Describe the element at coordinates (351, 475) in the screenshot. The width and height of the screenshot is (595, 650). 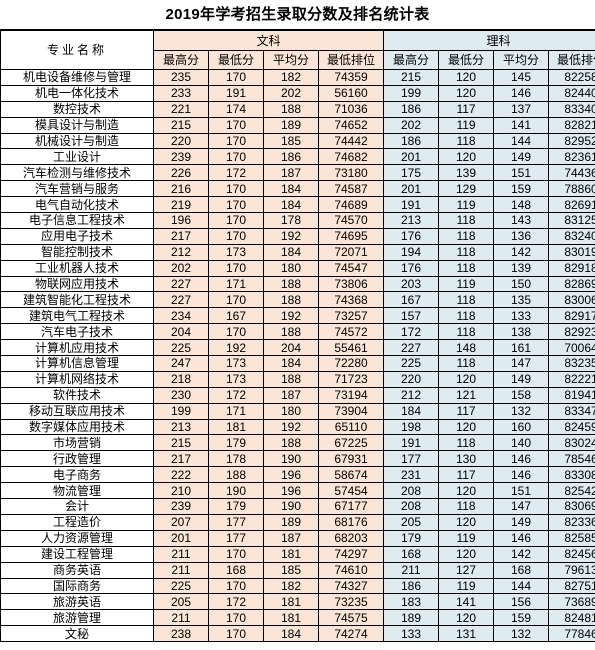
I see `cell-wen-rank: 58674` at that location.